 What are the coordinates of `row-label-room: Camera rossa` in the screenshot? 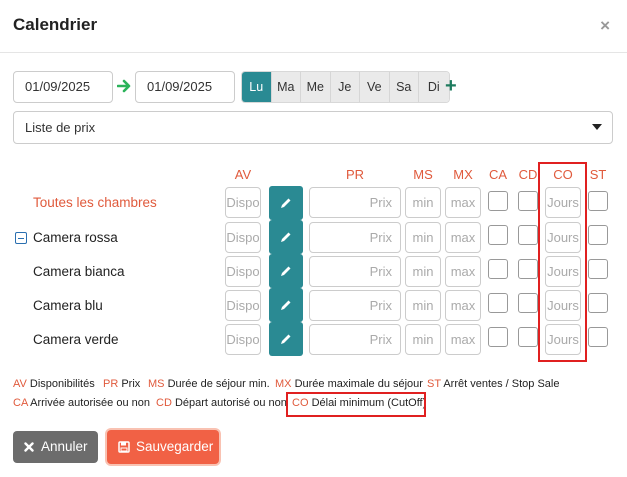 It's located at (75, 237).